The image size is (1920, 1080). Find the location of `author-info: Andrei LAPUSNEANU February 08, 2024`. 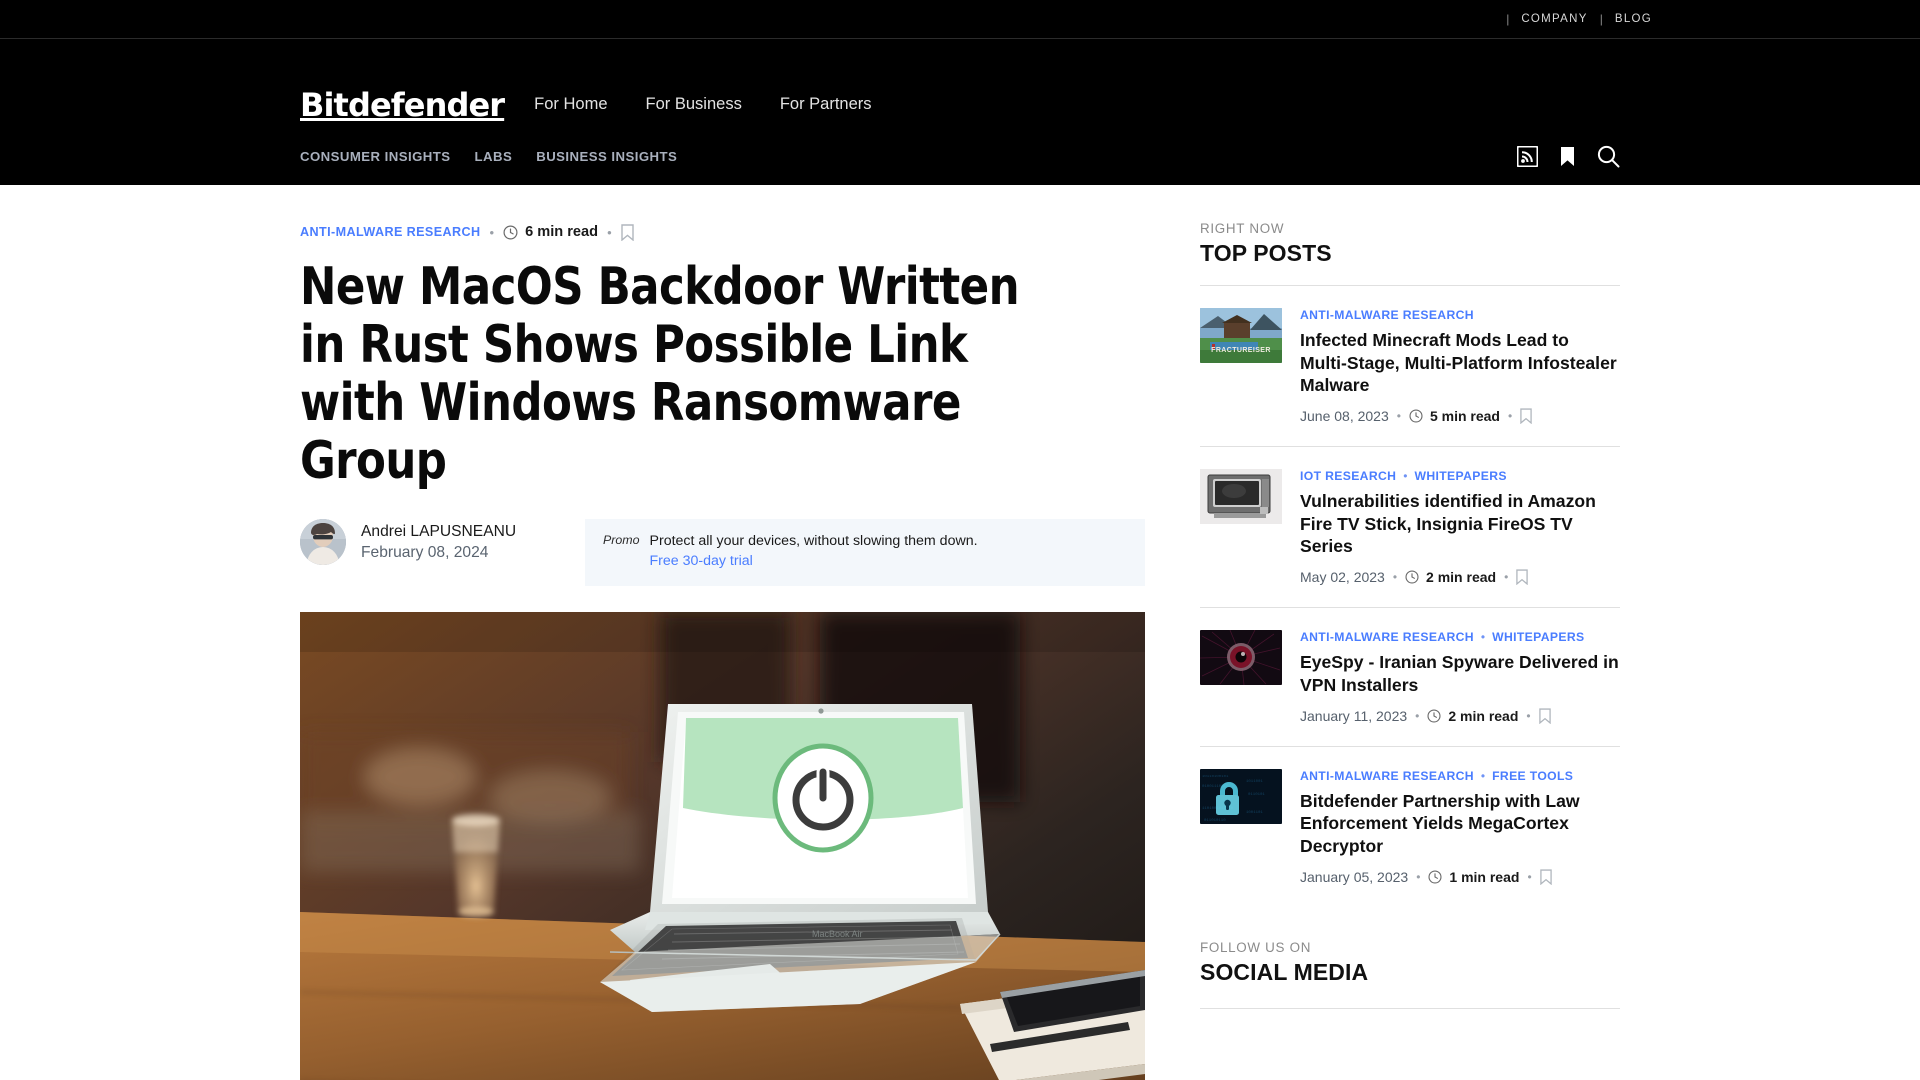

author-info: Andrei LAPUSNEANU February 08, 2024 is located at coordinates (438, 542).